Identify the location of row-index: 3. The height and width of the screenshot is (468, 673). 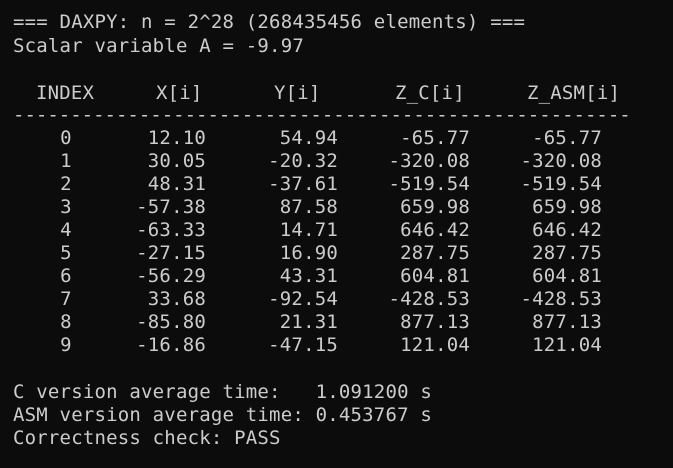
(66, 207).